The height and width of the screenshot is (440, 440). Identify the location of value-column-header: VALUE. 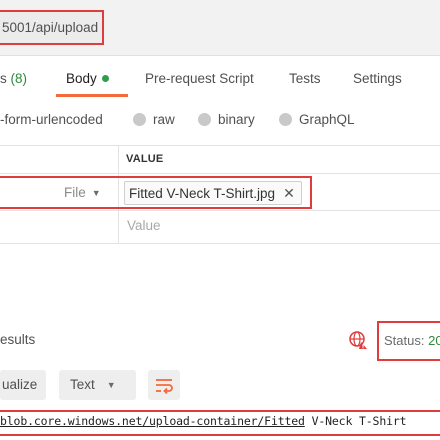
(145, 159).